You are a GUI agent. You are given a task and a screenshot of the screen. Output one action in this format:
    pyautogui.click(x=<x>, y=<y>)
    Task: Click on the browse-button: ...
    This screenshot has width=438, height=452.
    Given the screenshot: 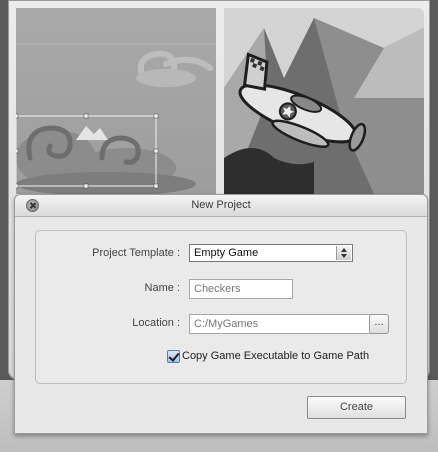 What is the action you would take?
    pyautogui.click(x=379, y=324)
    